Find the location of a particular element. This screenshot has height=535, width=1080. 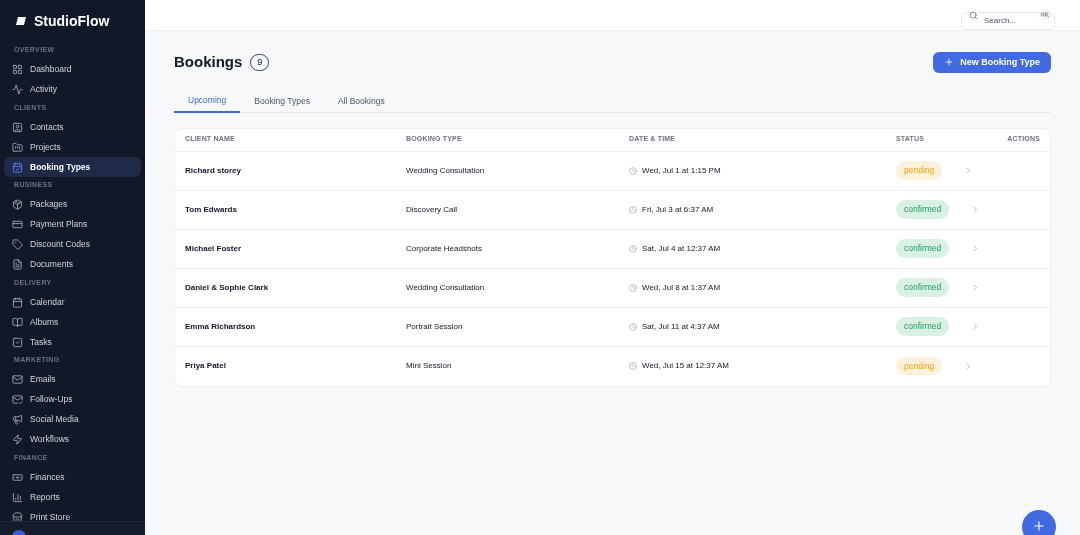

date-time: Wed, Jul 1 at 1:15 PM is located at coordinates (681, 170).